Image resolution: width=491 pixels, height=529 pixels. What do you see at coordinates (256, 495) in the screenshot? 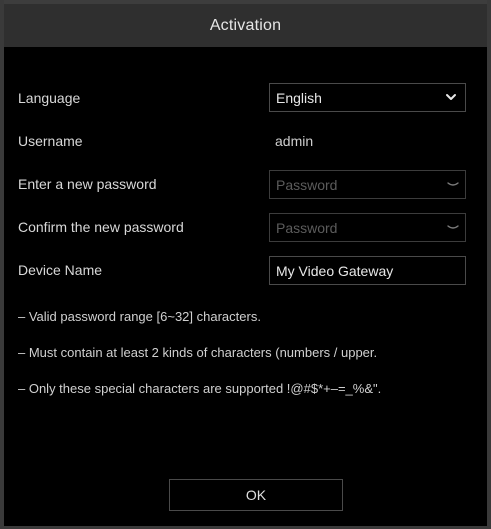
I see `ok-button: OK` at bounding box center [256, 495].